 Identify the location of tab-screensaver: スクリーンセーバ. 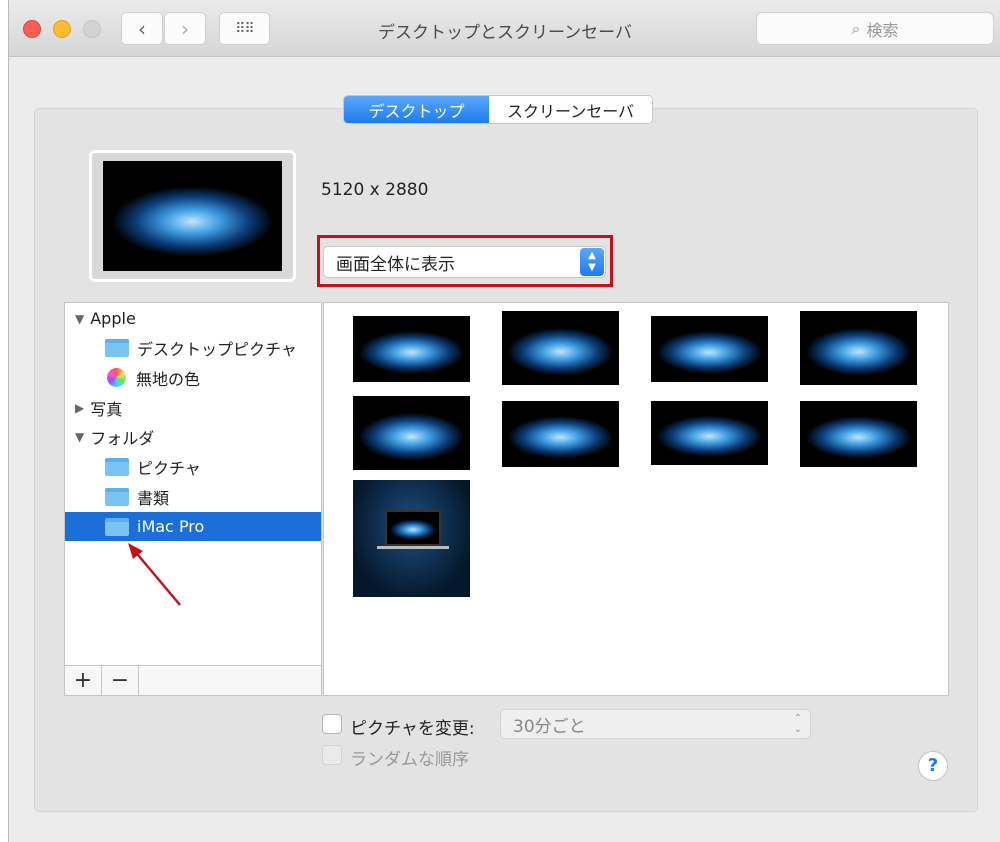
(571, 109).